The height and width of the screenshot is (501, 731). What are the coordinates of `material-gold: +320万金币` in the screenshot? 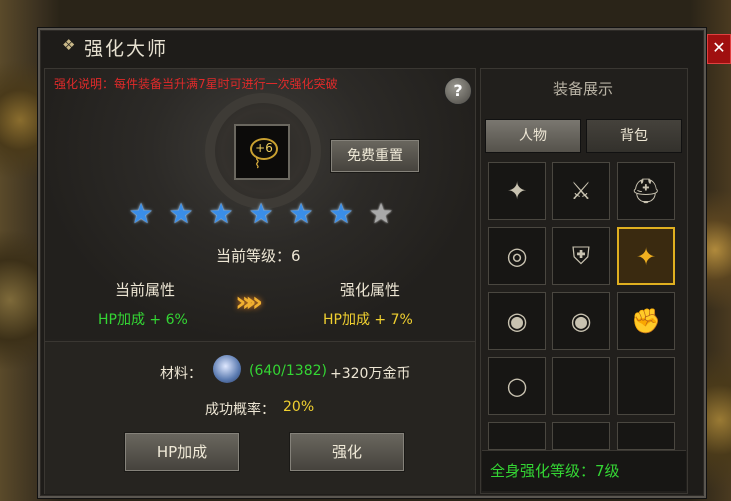 It's located at (370, 374).